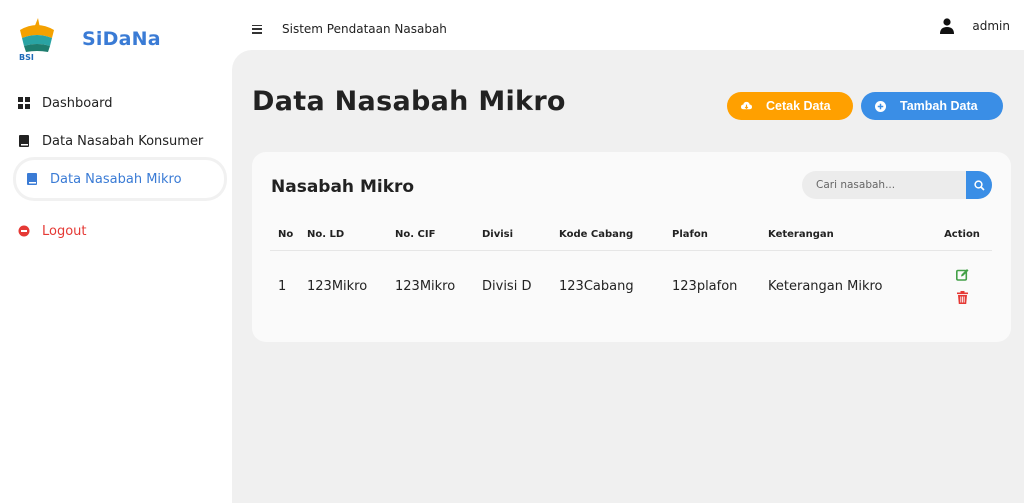 This screenshot has width=1024, height=503. I want to click on sidebar-item-dashboard: Dashboard, so click(120, 103).